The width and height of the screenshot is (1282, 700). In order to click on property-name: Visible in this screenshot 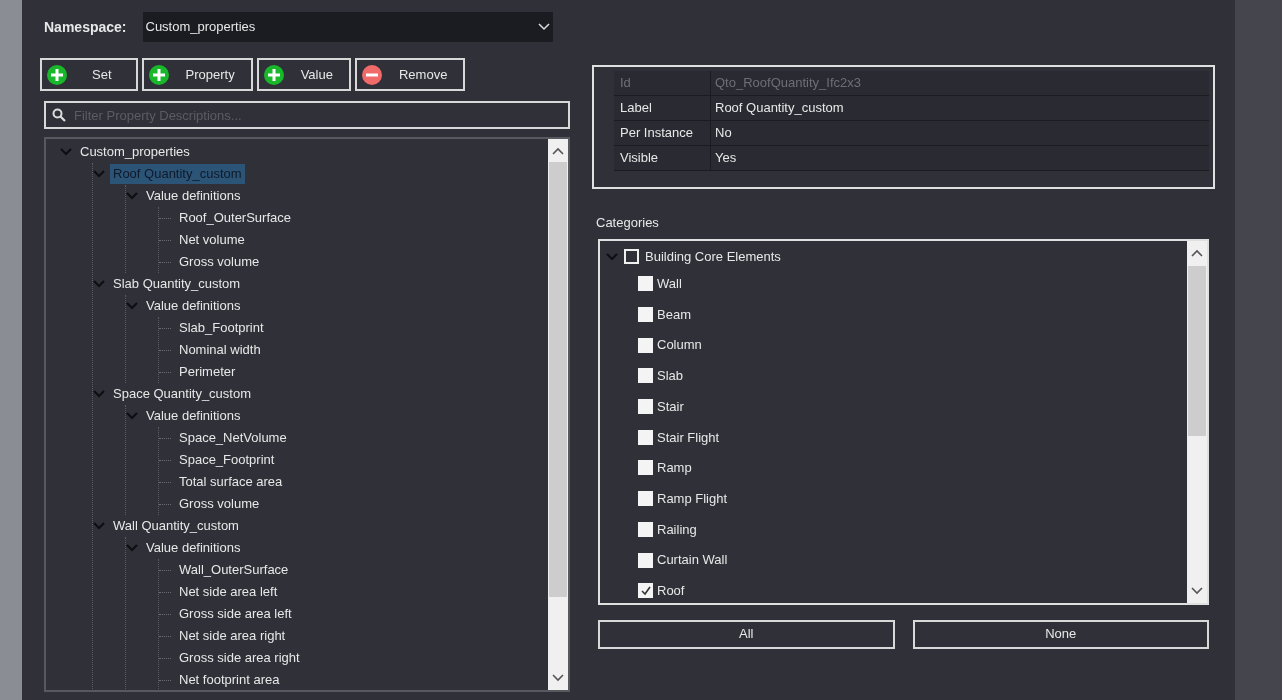, I will do `click(662, 158)`.